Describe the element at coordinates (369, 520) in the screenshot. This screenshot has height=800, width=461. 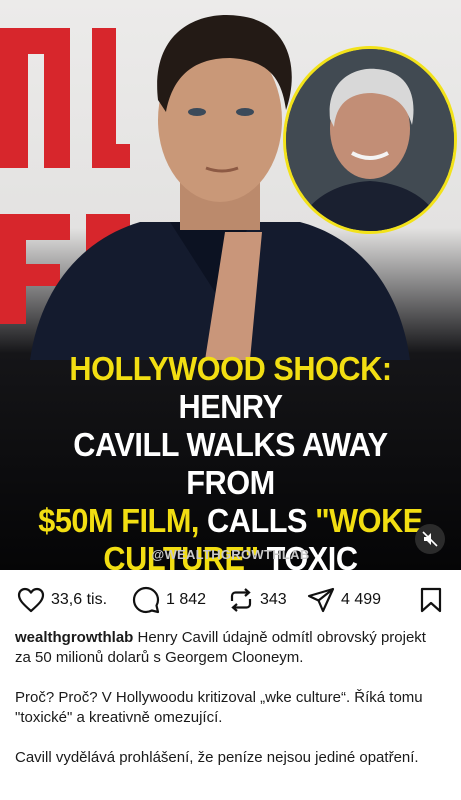
I see `headline-line3-yellow2: "WOKE` at that location.